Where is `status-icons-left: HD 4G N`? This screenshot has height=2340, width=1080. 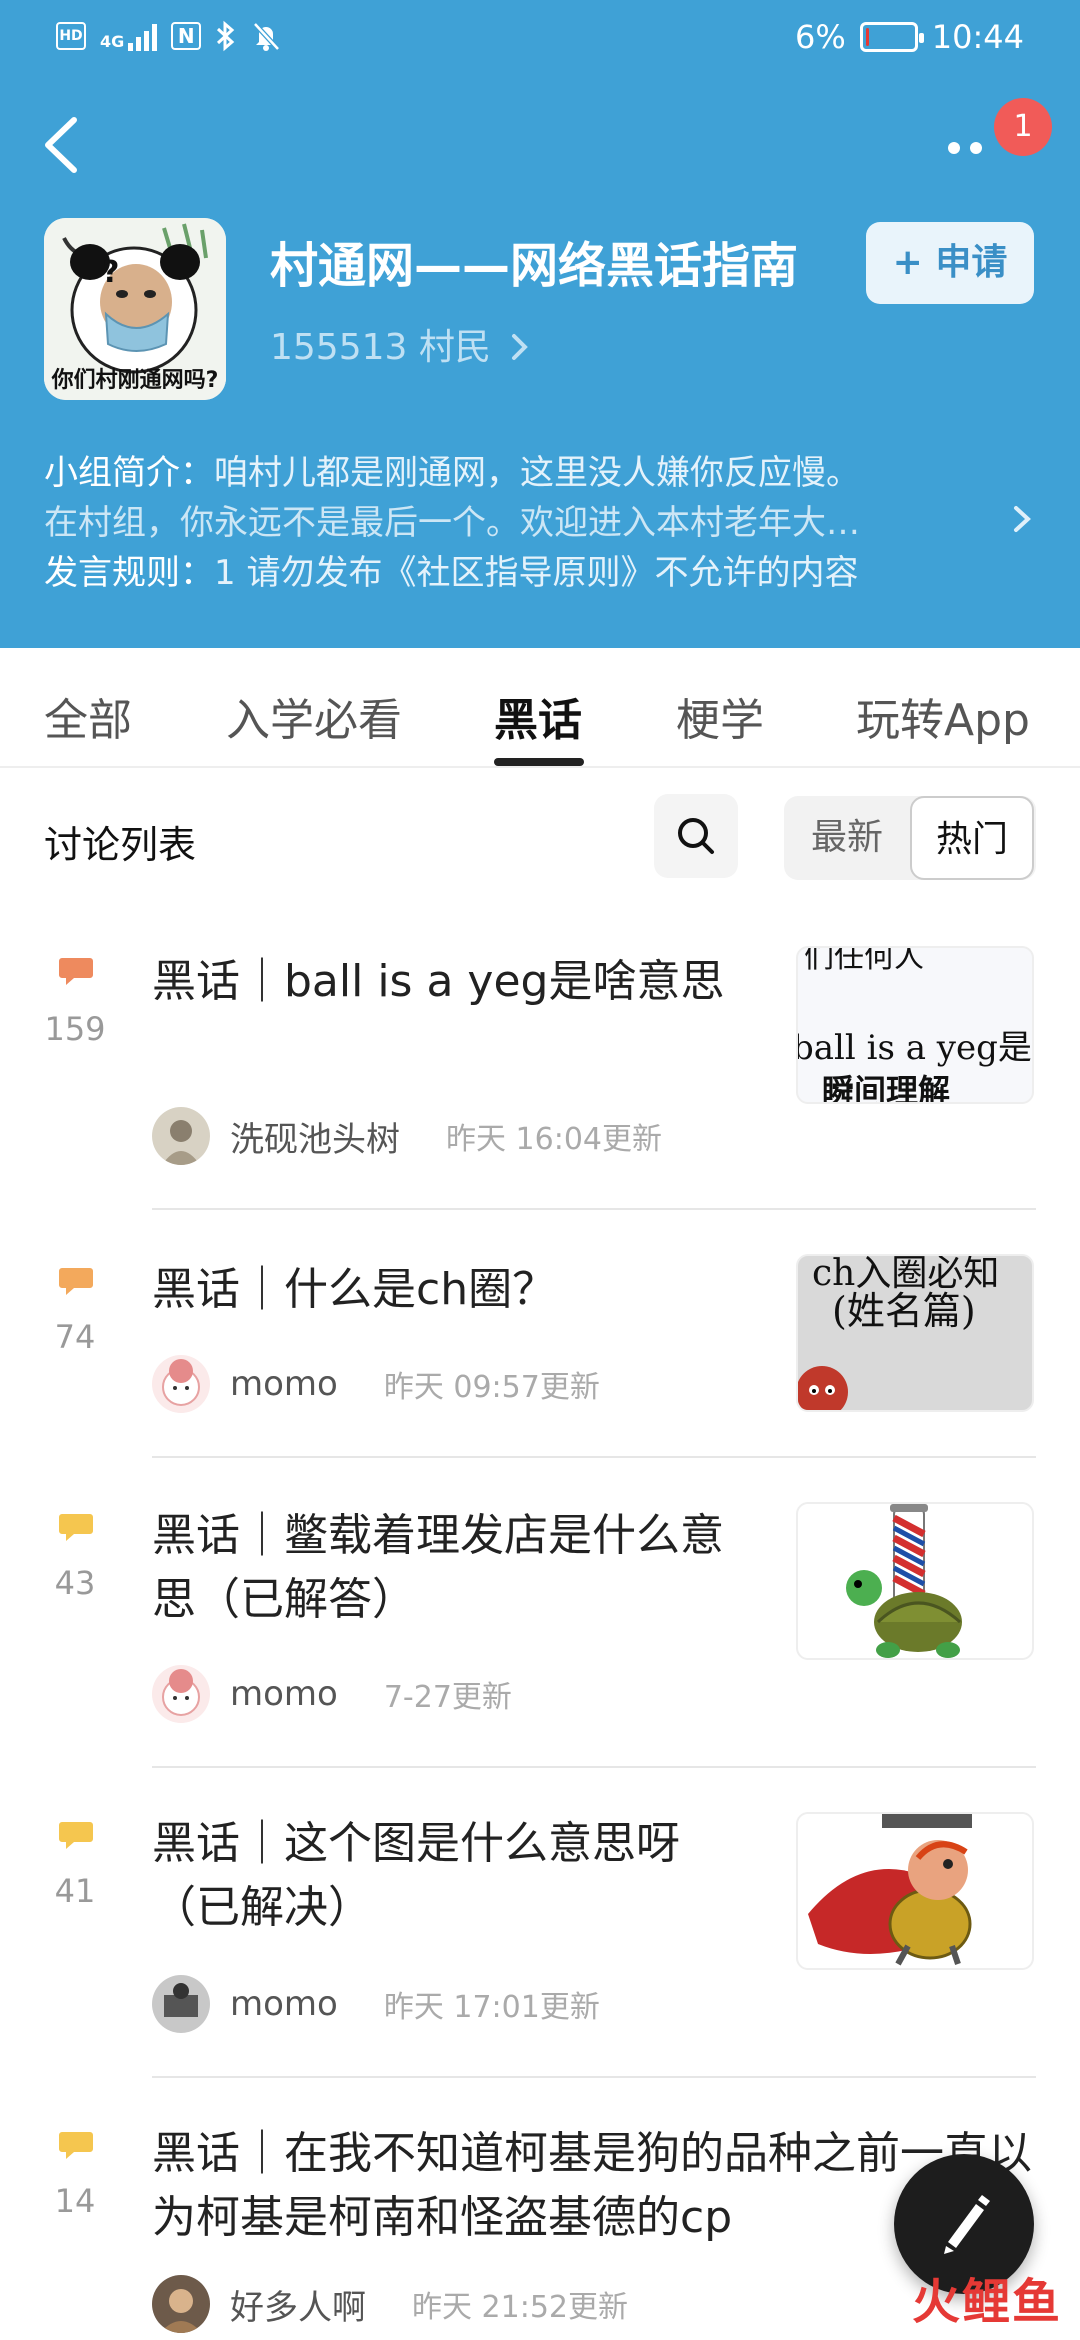
status-icons-left: HD 4G N is located at coordinates (168, 36).